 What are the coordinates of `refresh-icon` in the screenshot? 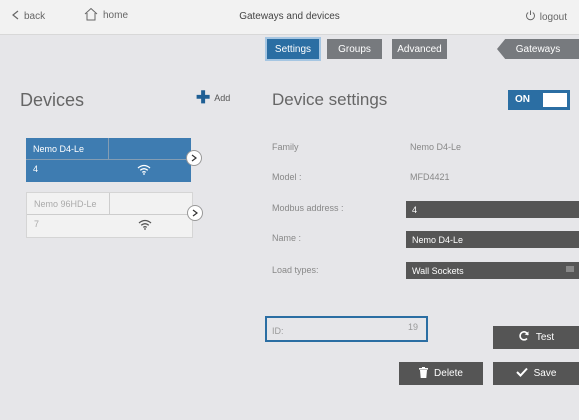 It's located at (524, 337).